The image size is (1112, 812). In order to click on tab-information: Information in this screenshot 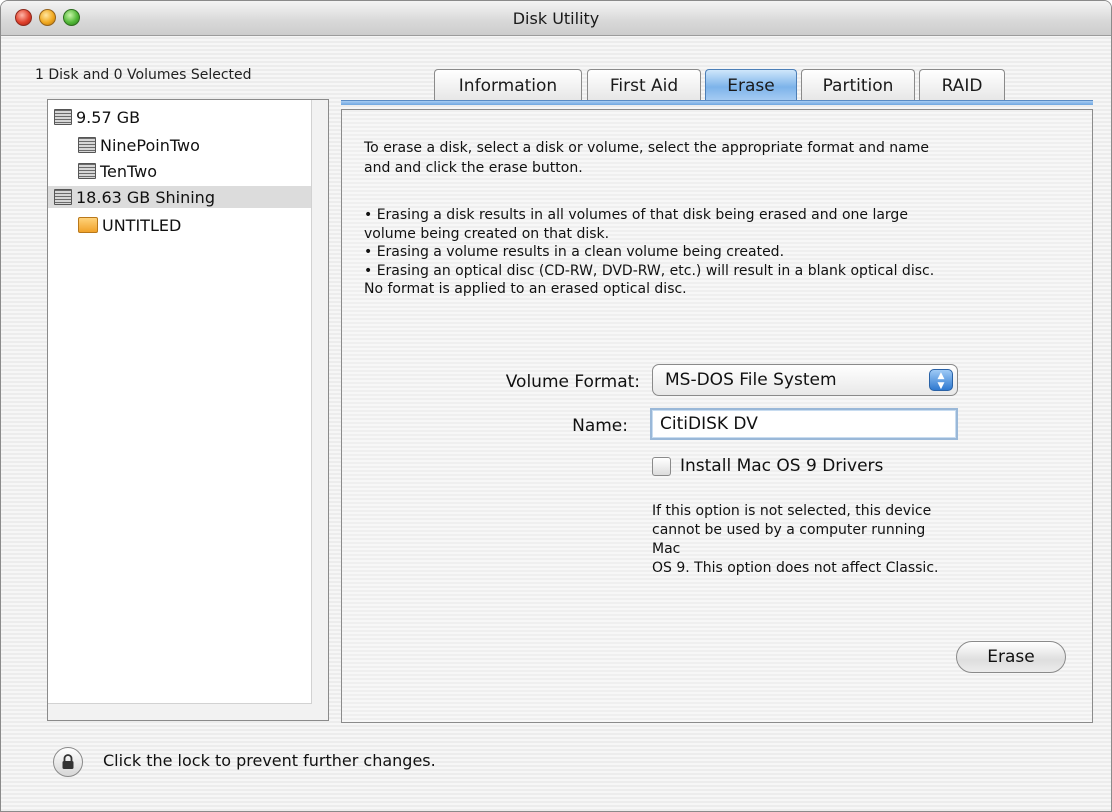, I will do `click(508, 85)`.